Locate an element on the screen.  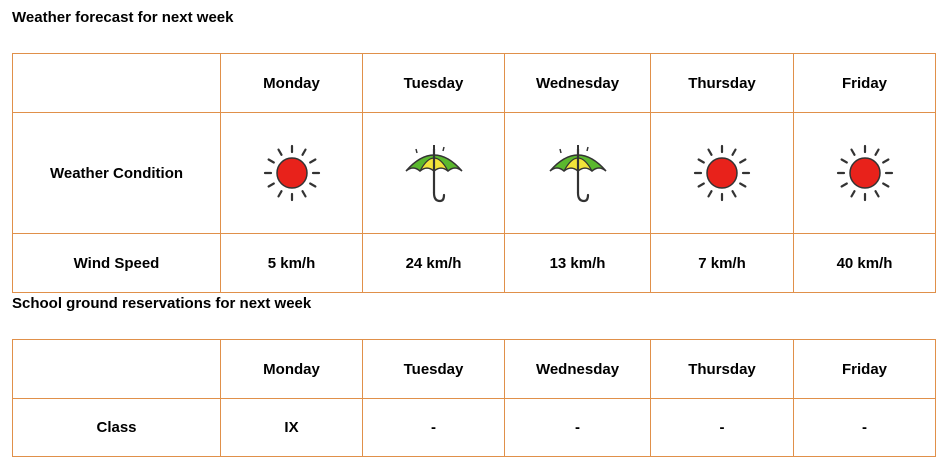
wind-speed-monday: 5 km/h is located at coordinates (291, 263).